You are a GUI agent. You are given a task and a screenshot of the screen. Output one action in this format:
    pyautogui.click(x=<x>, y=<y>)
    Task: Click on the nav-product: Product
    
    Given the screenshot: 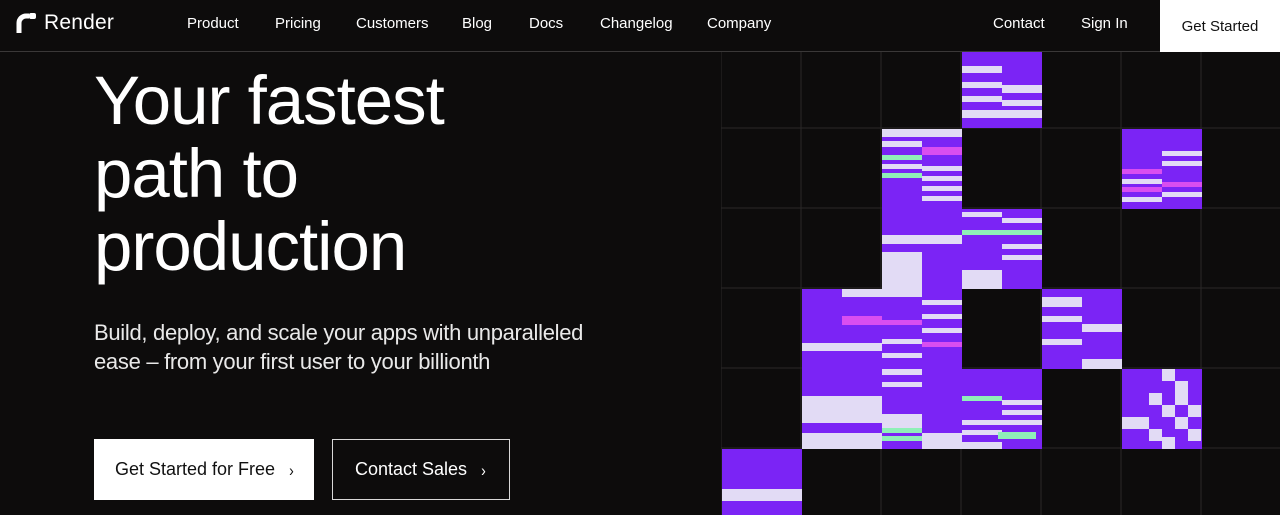 What is the action you would take?
    pyautogui.click(x=213, y=23)
    